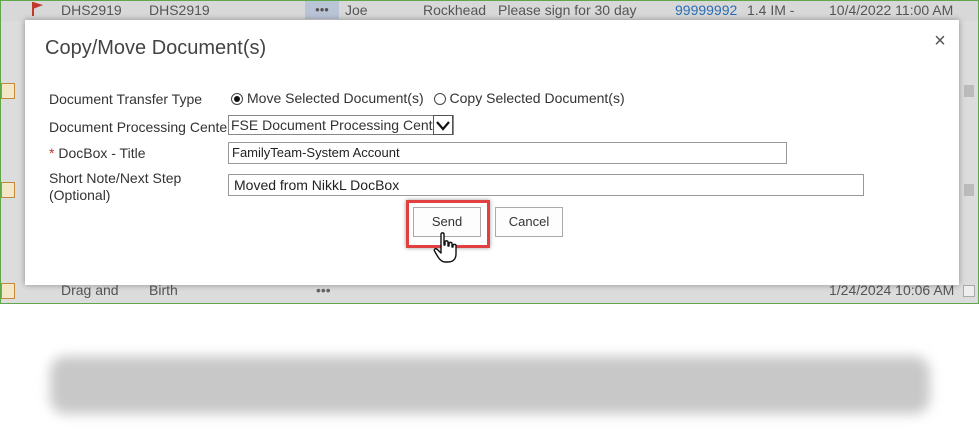 This screenshot has height=439, width=979. I want to click on docbox-title-label: * DocBox - Title, so click(97, 153).